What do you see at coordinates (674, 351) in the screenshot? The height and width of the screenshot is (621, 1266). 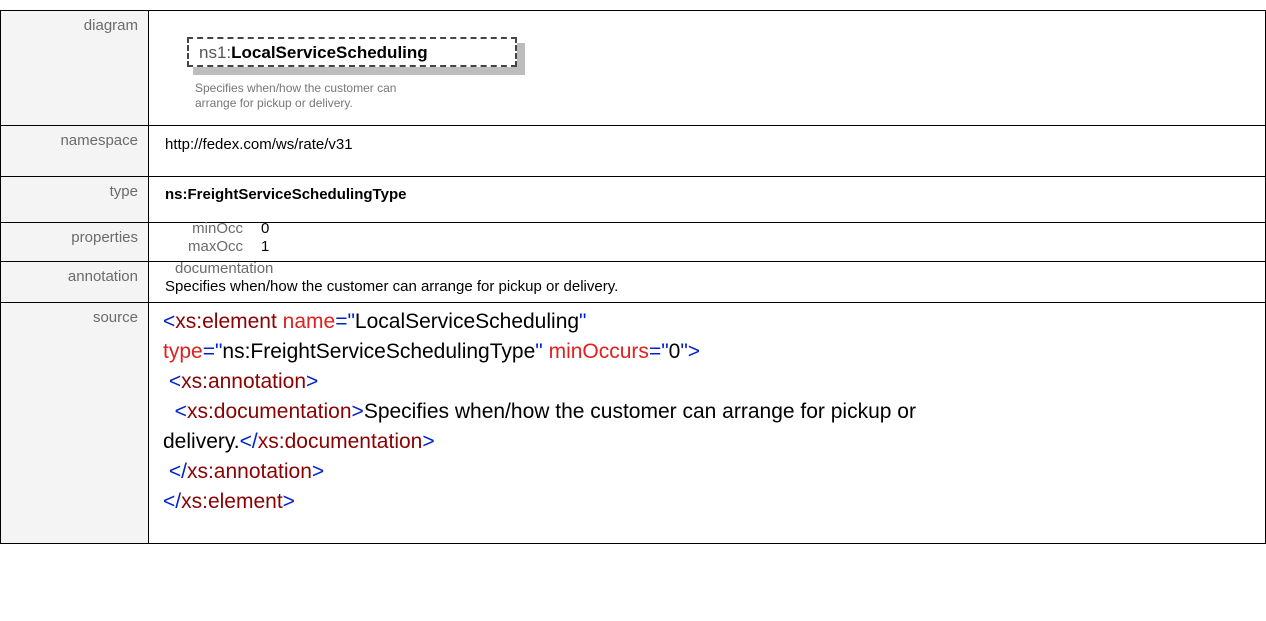 I see `source-attr-value: 0` at bounding box center [674, 351].